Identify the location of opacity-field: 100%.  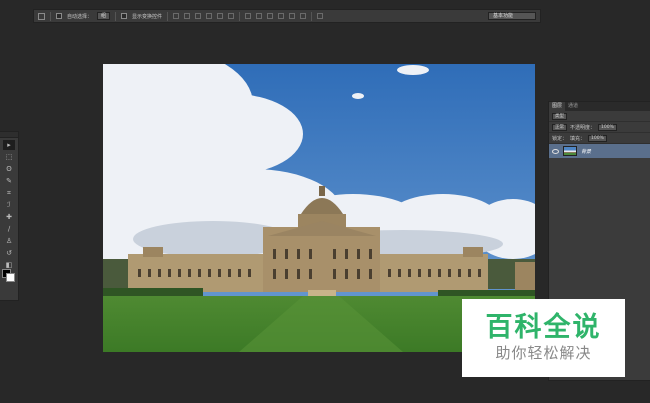
(607, 127).